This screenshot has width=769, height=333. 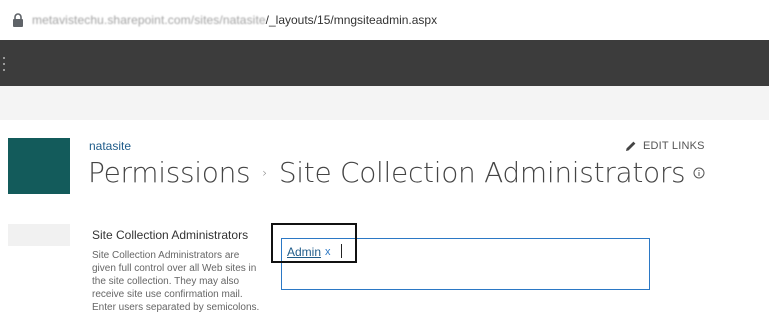 I want to click on command-bar, so click(x=384, y=103).